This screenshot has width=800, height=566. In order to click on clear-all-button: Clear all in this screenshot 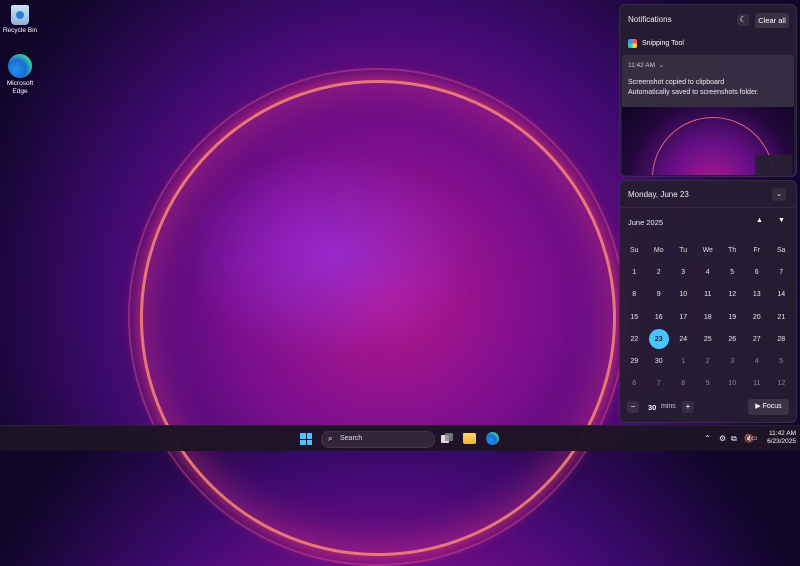, I will do `click(772, 20)`.